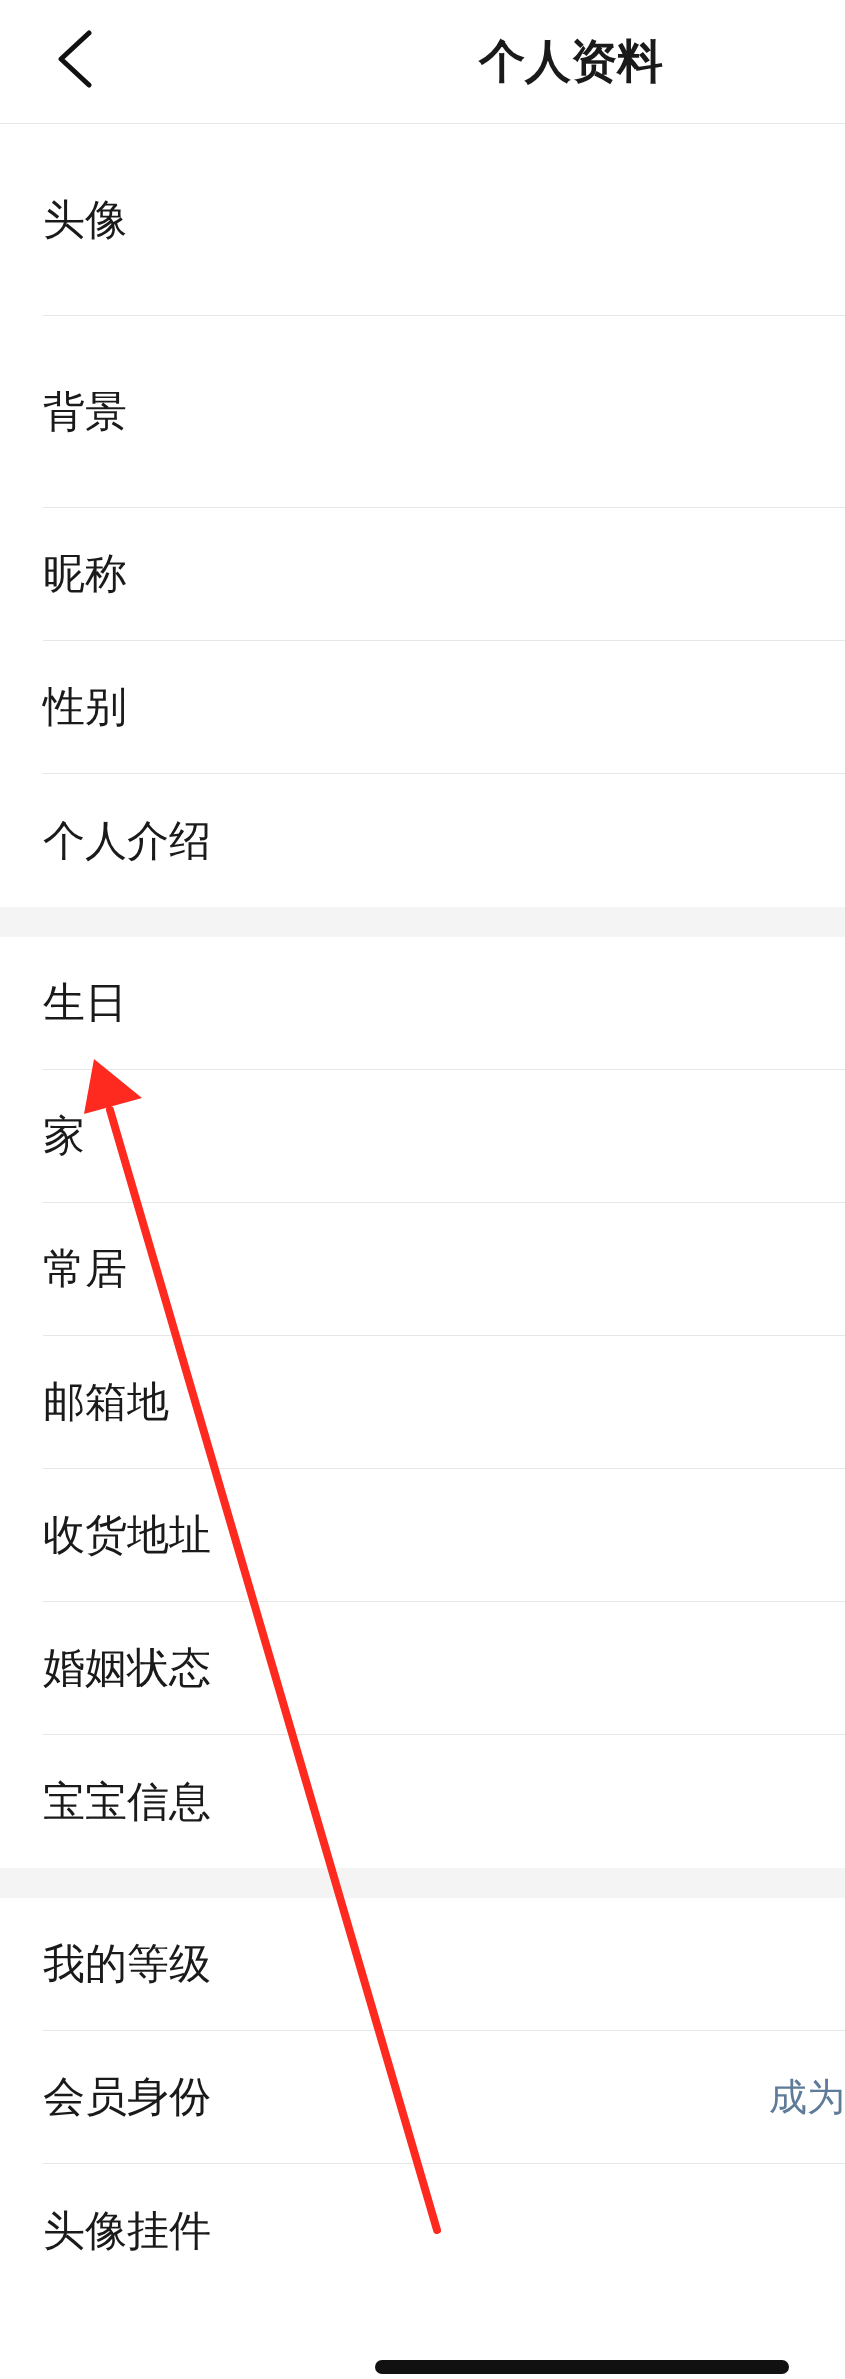 This screenshot has height=2379, width=845. Describe the element at coordinates (85, 1269) in the screenshot. I see `row-label: 常居` at that location.